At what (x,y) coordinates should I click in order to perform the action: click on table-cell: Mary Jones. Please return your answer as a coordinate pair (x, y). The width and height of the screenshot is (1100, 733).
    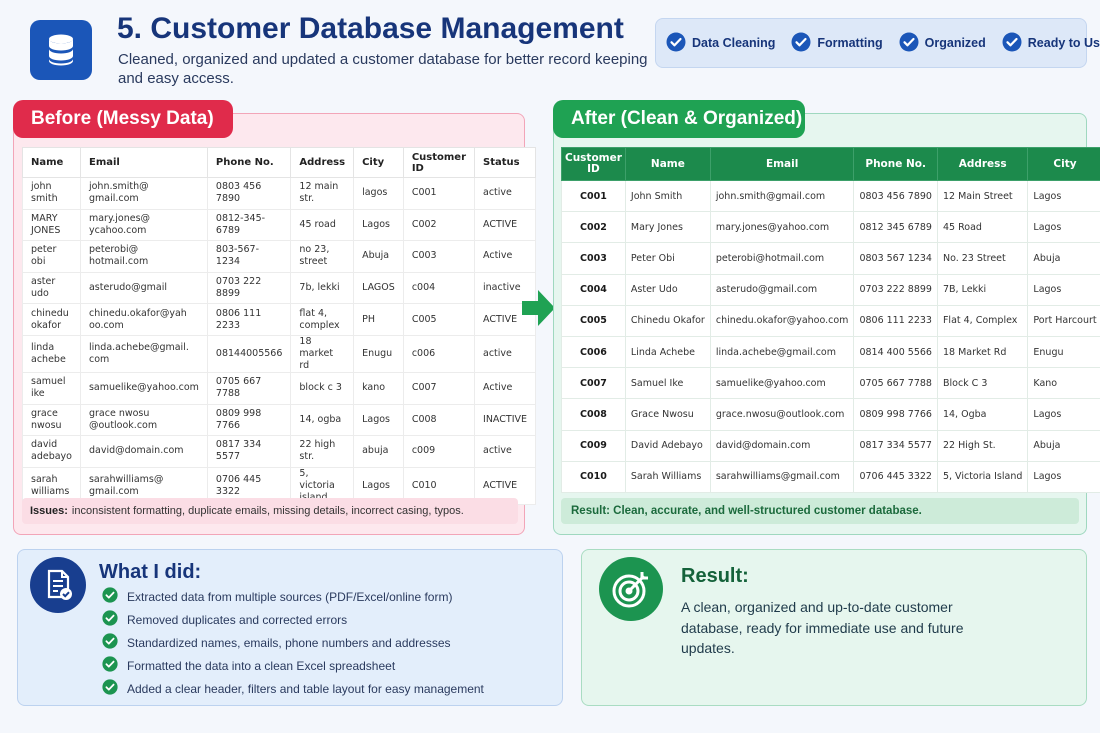
    Looking at the image, I should click on (667, 227).